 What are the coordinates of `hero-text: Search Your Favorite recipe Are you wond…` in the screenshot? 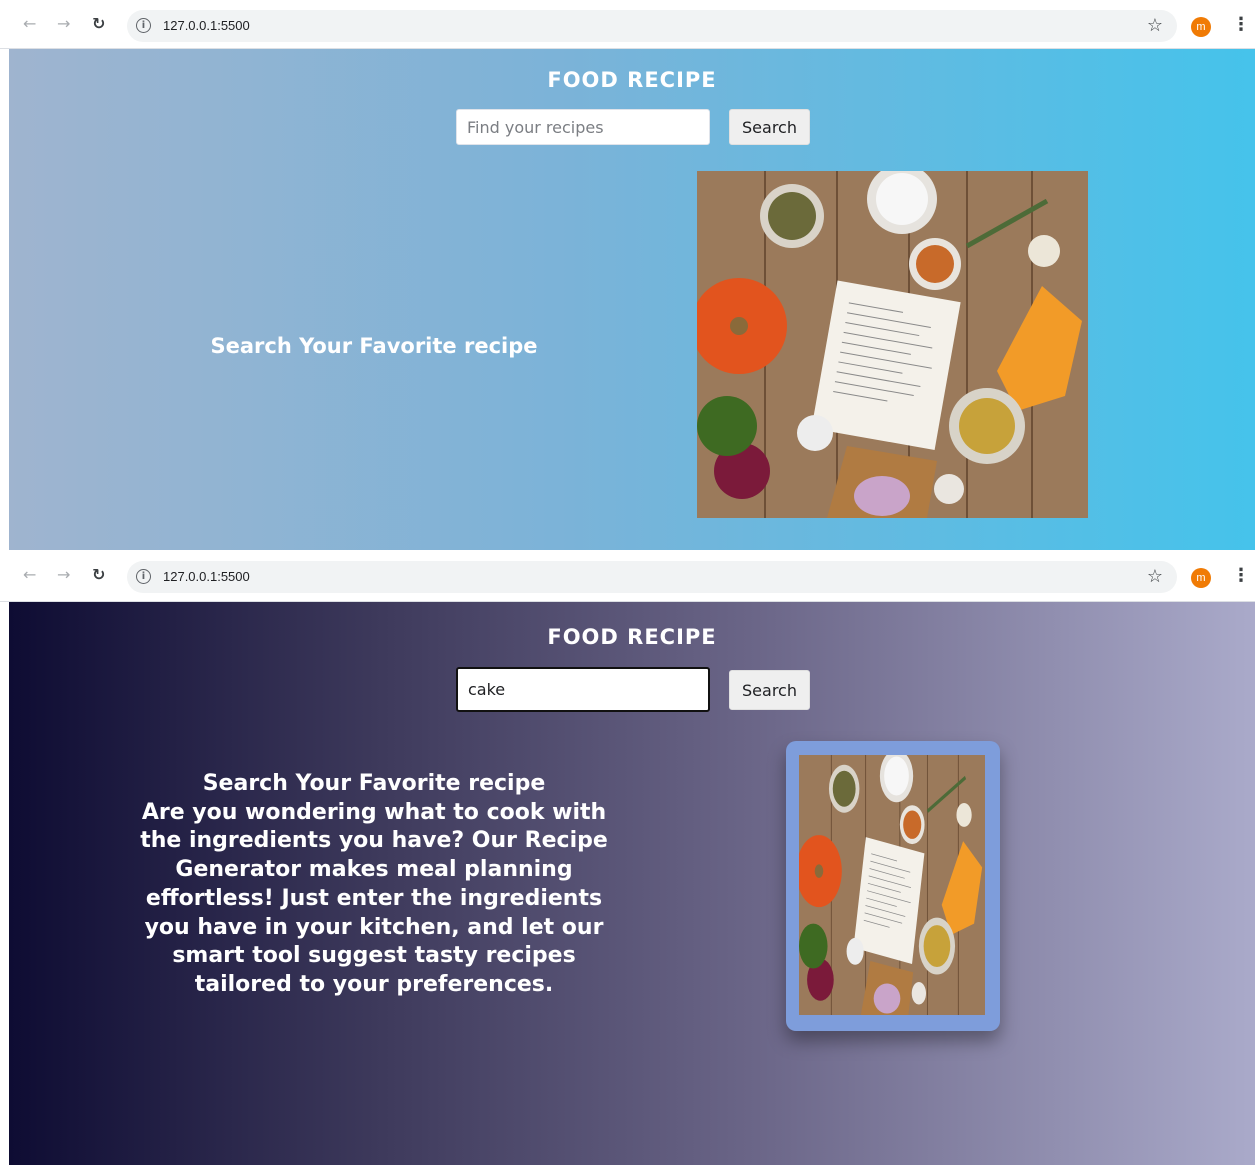 It's located at (374, 885).